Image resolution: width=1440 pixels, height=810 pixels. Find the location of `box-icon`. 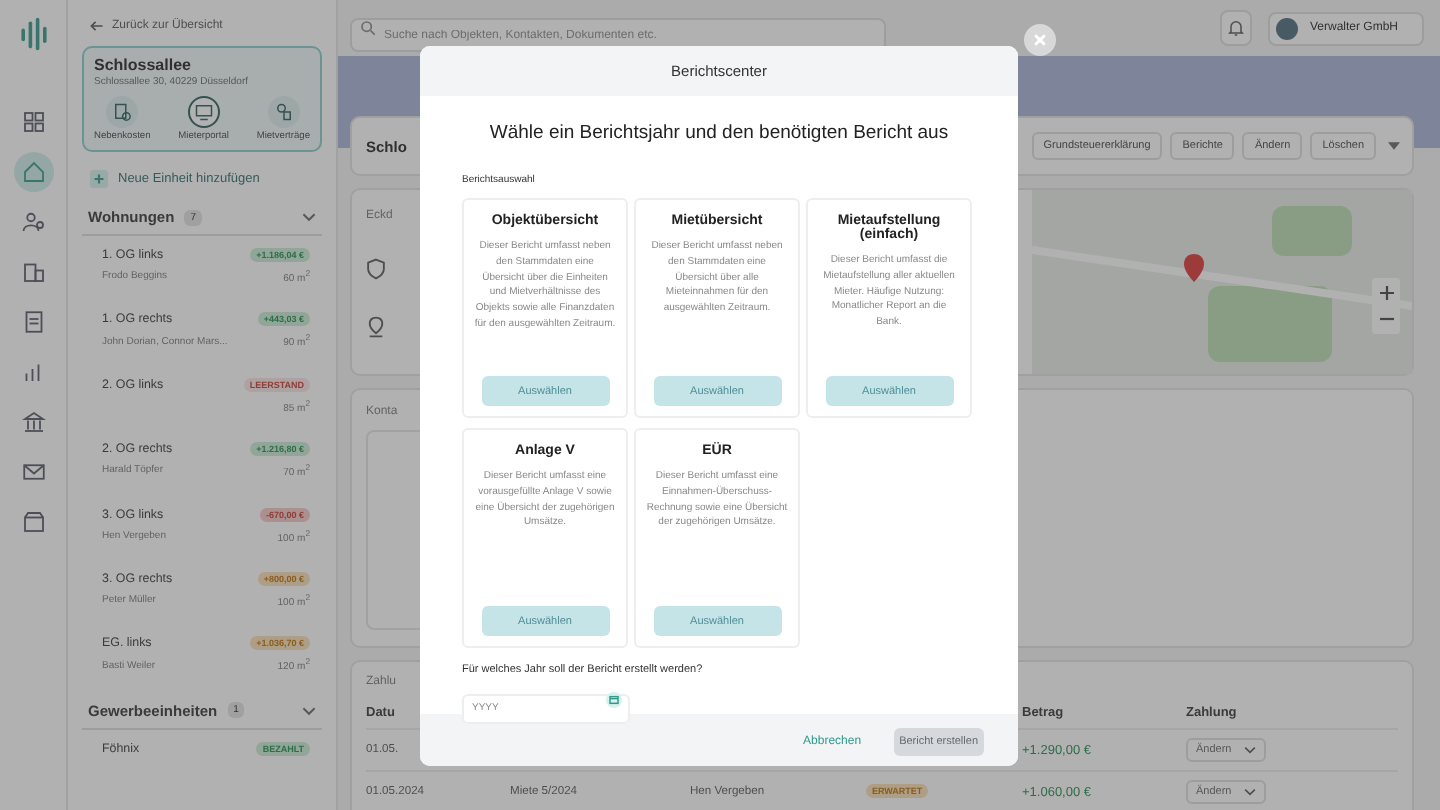

box-icon is located at coordinates (33, 522).